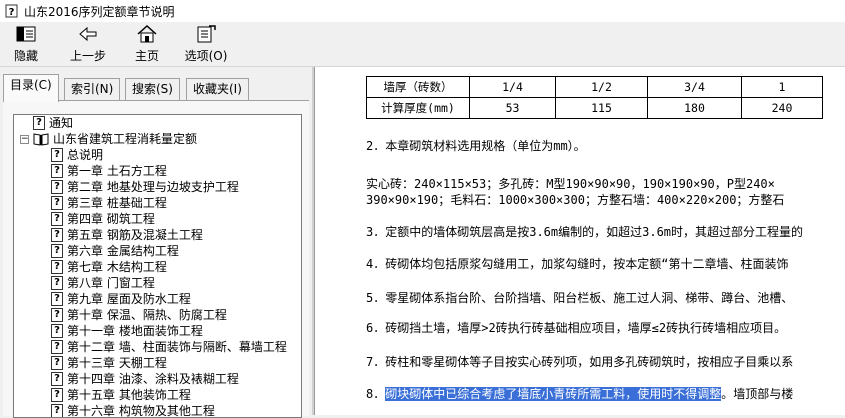 This screenshot has width=845, height=418. What do you see at coordinates (88, 34) in the screenshot?
I see `back-arrow-icon` at bounding box center [88, 34].